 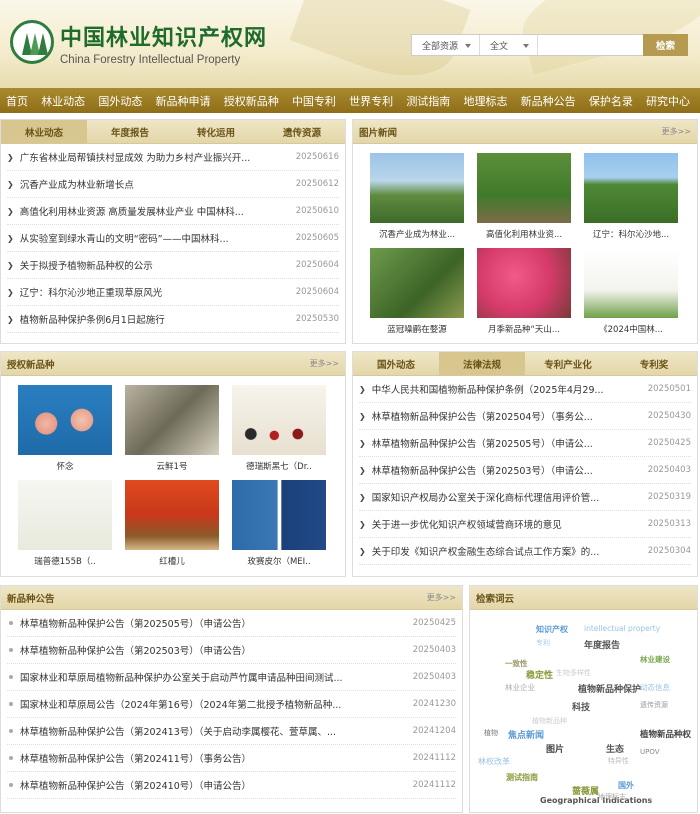 I want to click on cloud-word: 地理标志, so click(x=612, y=797).